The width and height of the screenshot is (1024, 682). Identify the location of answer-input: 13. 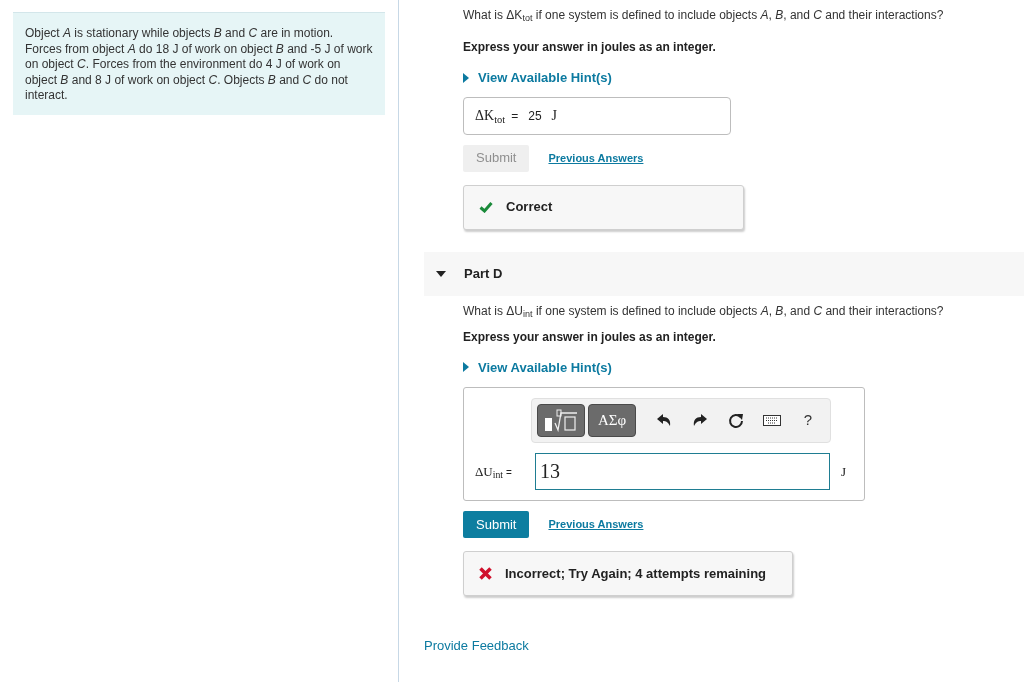
(682, 471).